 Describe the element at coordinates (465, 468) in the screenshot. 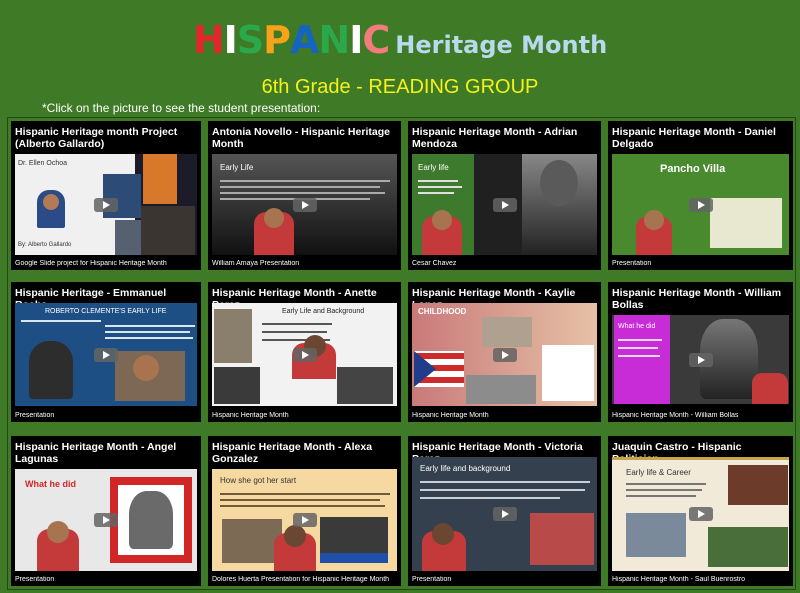

I see `slide-heading: Early life and background` at that location.